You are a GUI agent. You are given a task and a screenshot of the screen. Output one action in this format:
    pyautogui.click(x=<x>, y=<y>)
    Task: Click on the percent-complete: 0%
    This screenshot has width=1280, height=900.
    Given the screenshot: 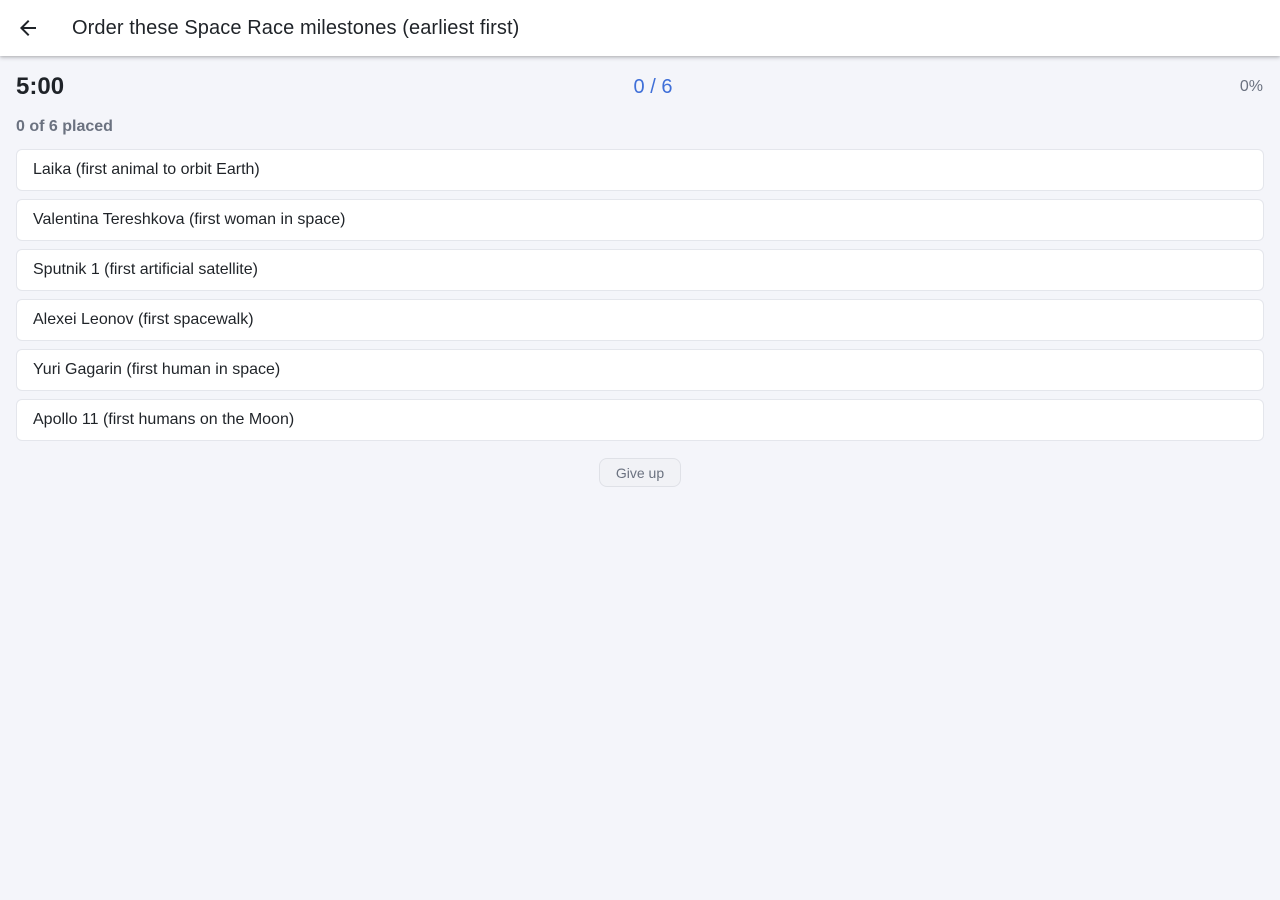 What is the action you would take?
    pyautogui.click(x=1251, y=86)
    